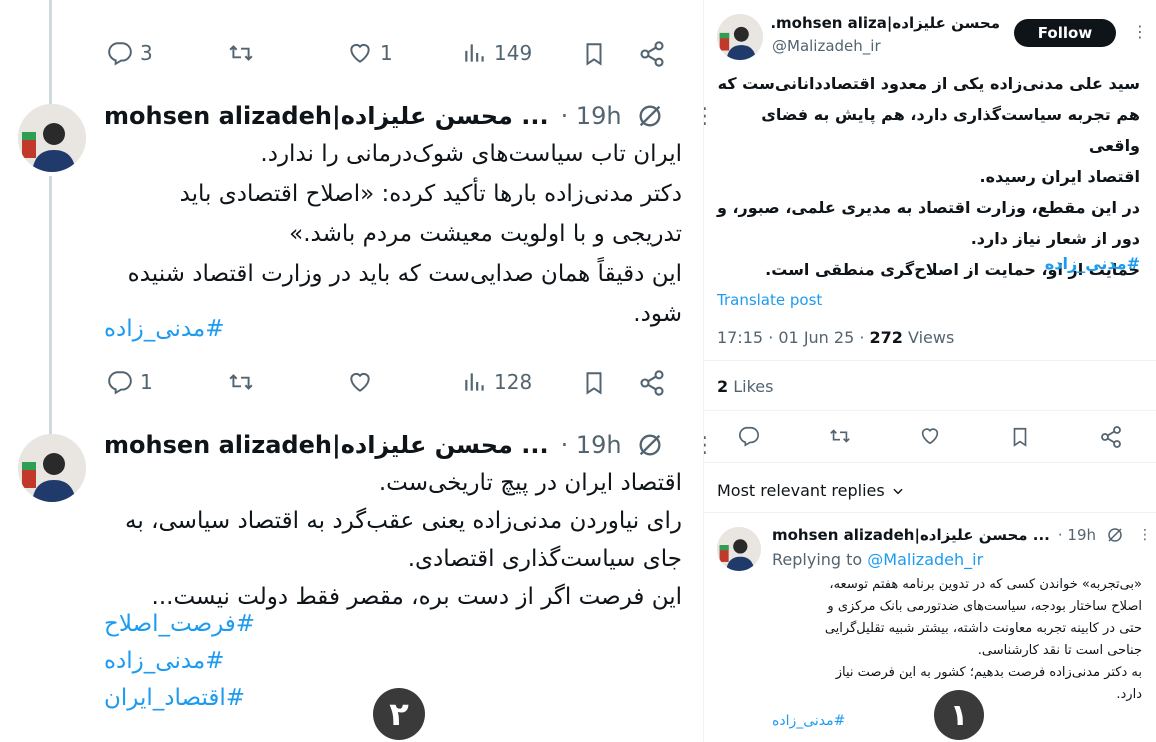  I want to click on hashtag-link: #اقتصاد_ایران, so click(179, 698).